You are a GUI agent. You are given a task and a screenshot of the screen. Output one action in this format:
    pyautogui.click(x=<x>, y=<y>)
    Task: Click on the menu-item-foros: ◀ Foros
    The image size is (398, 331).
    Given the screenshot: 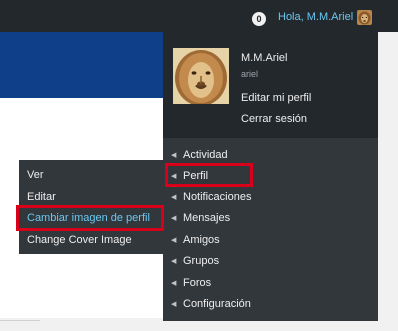 What is the action you would take?
    pyautogui.click(x=191, y=283)
    